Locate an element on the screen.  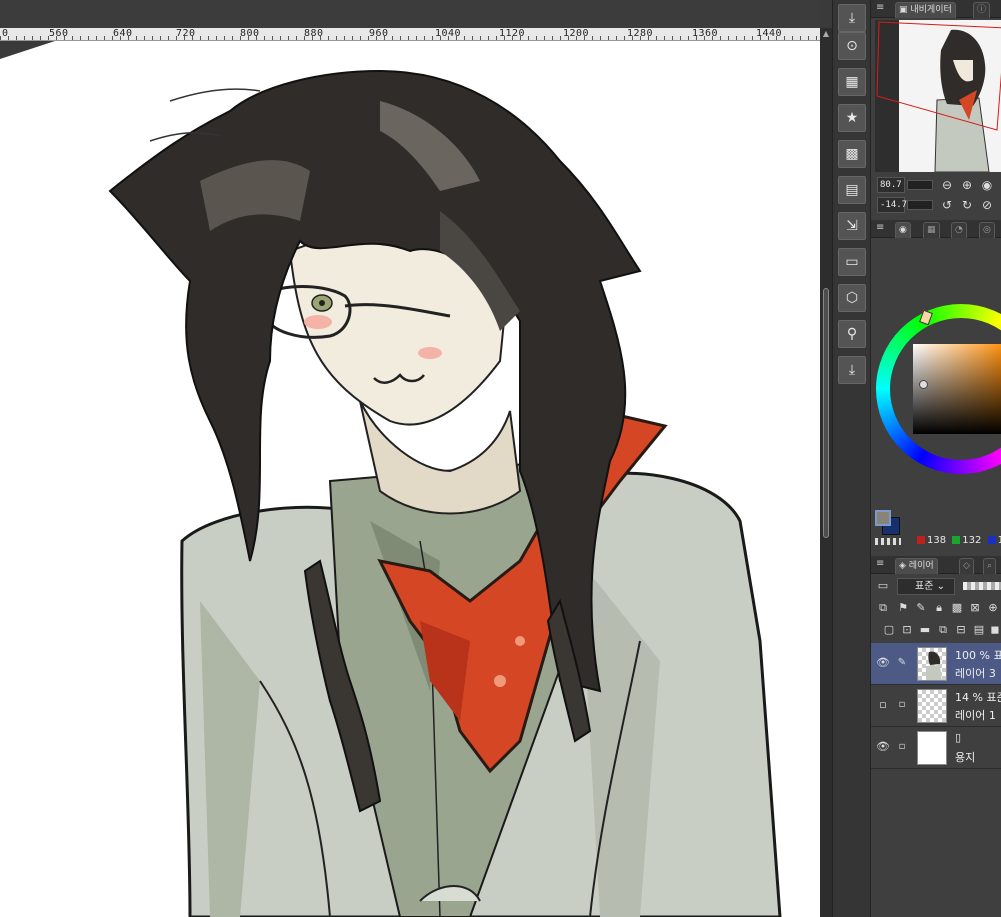
figure-icon: ⚲ is located at coordinates (852, 334).